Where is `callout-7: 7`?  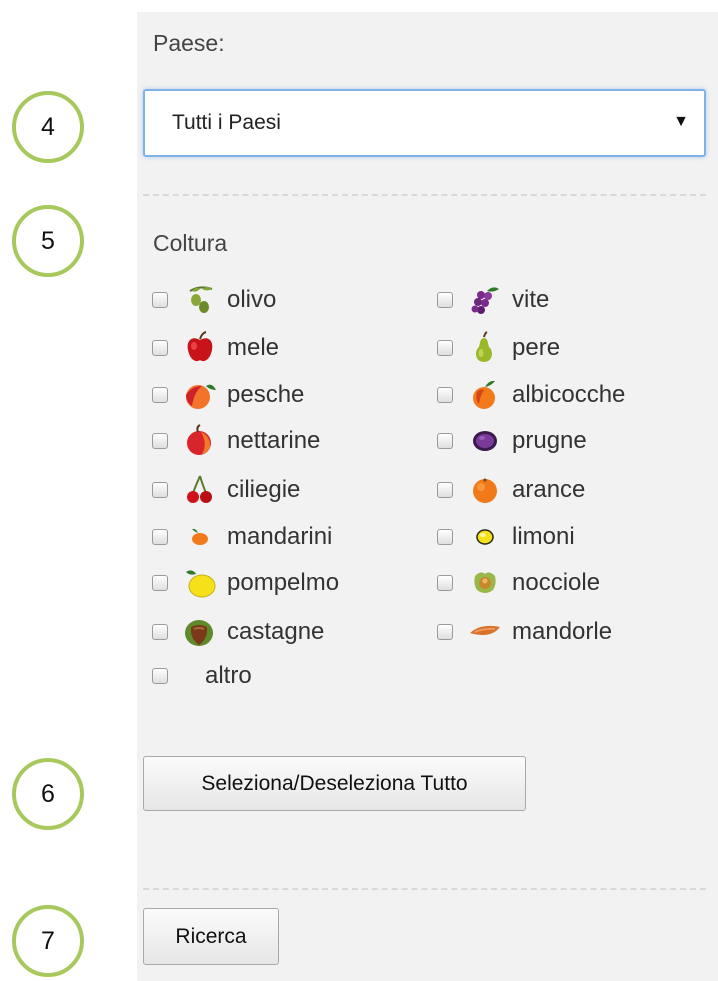
callout-7: 7 is located at coordinates (48, 941).